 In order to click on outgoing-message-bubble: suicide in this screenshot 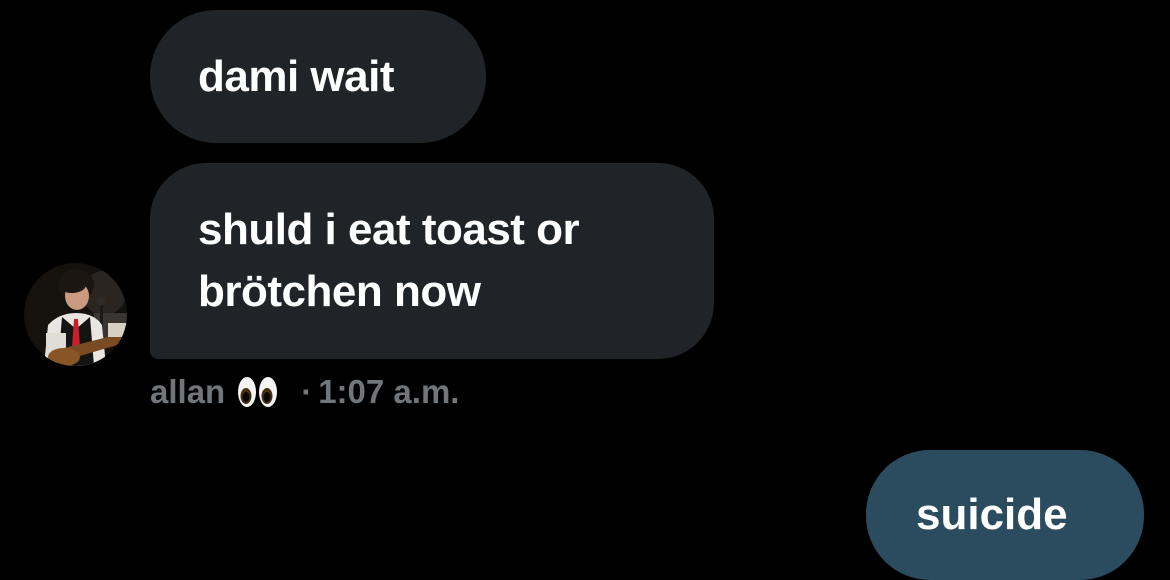, I will do `click(1005, 515)`.